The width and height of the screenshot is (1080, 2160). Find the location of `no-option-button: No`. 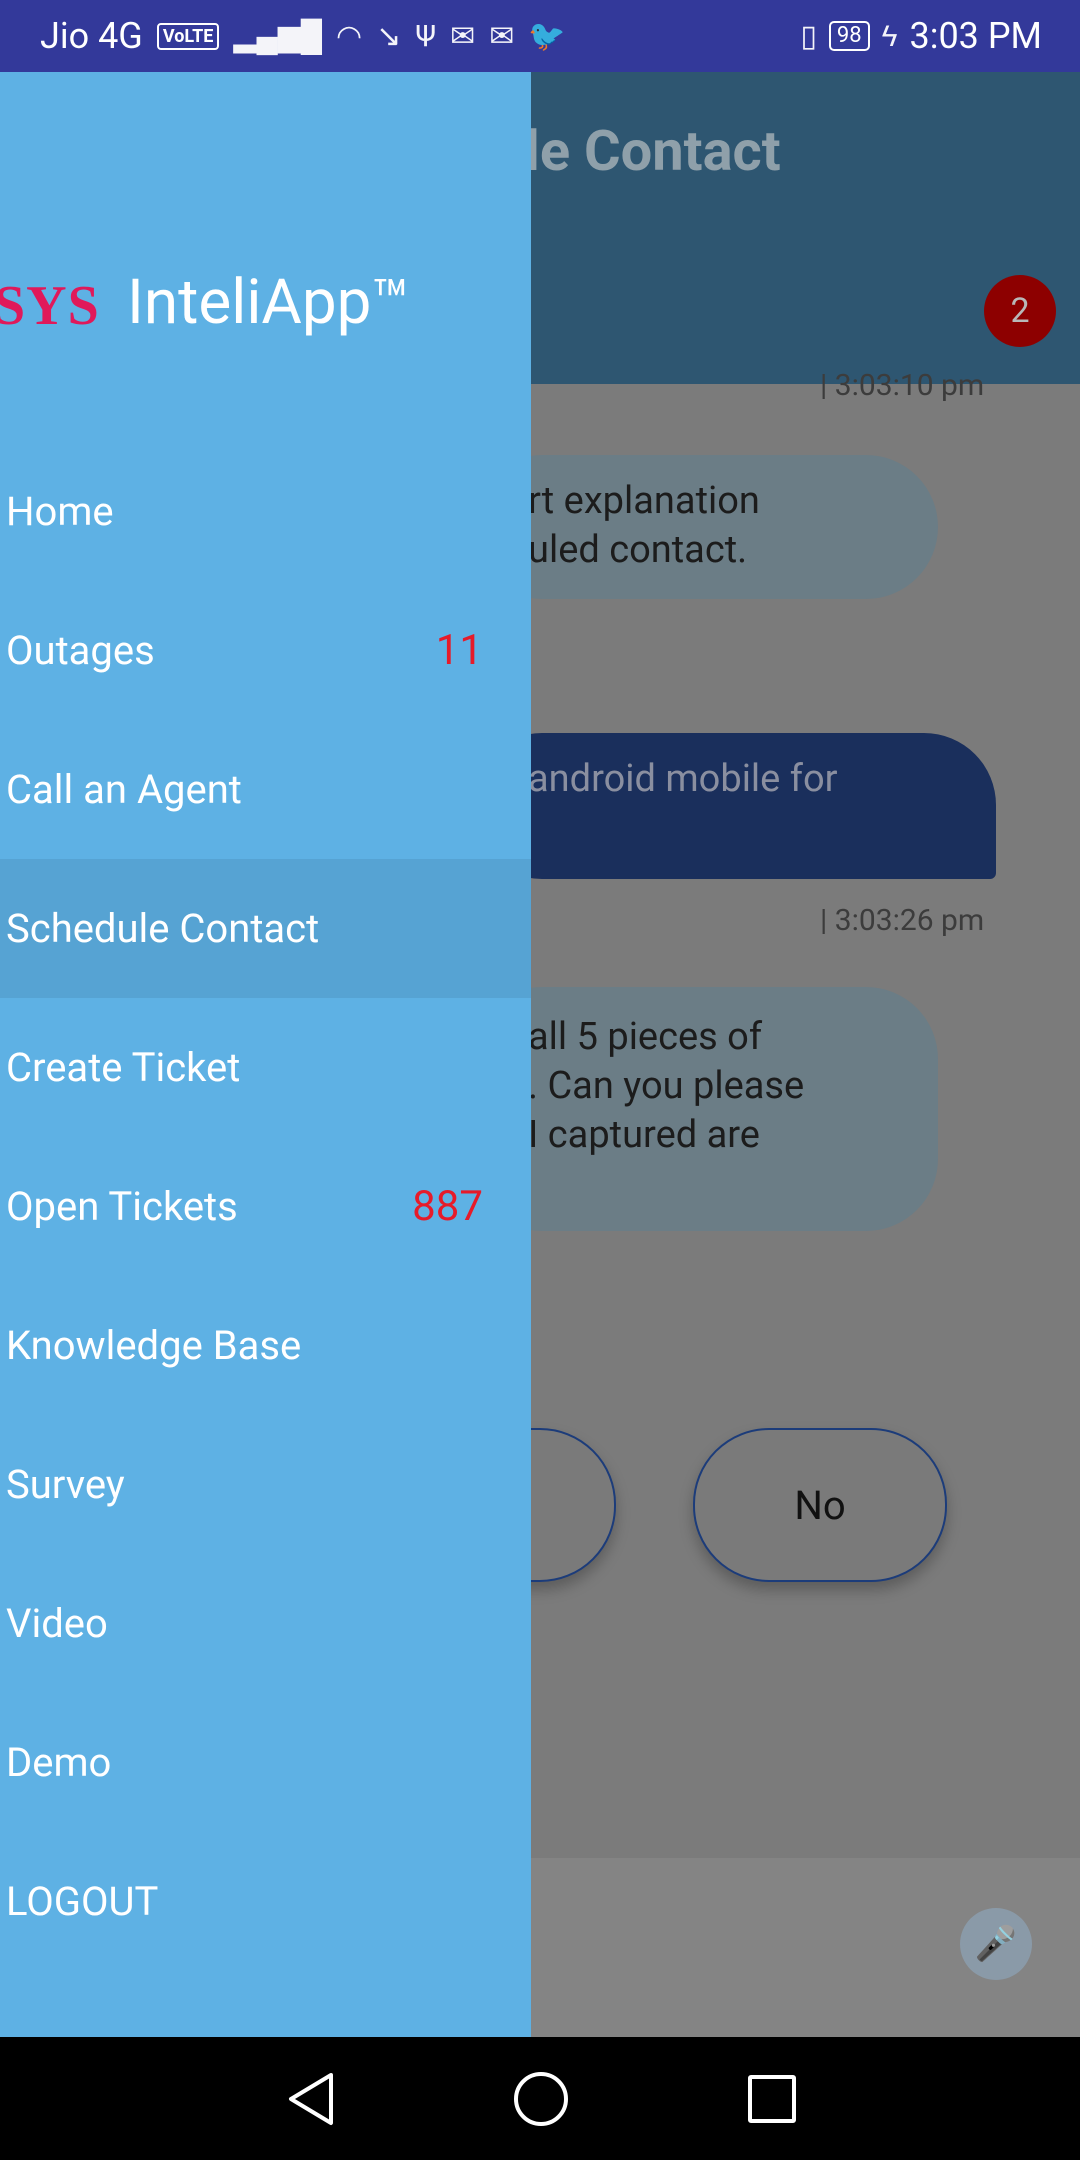

no-option-button: No is located at coordinates (820, 1505).